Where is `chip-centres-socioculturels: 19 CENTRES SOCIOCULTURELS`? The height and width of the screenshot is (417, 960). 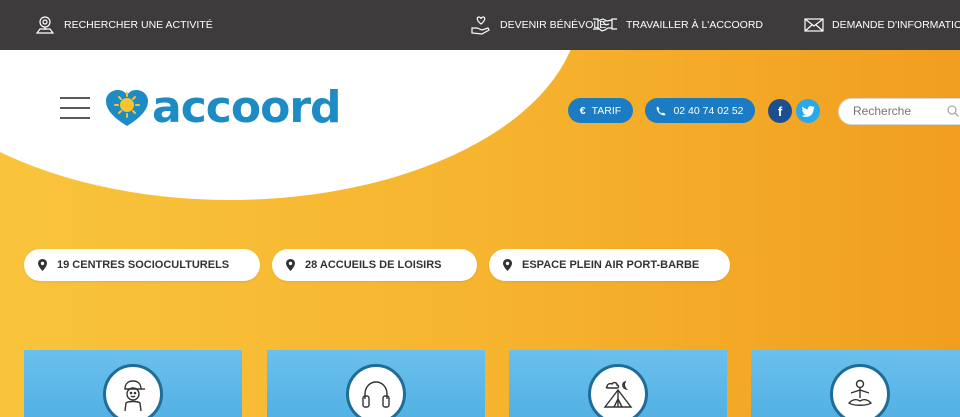
chip-centres-socioculturels: 19 CENTRES SOCIOCULTURELS is located at coordinates (142, 265).